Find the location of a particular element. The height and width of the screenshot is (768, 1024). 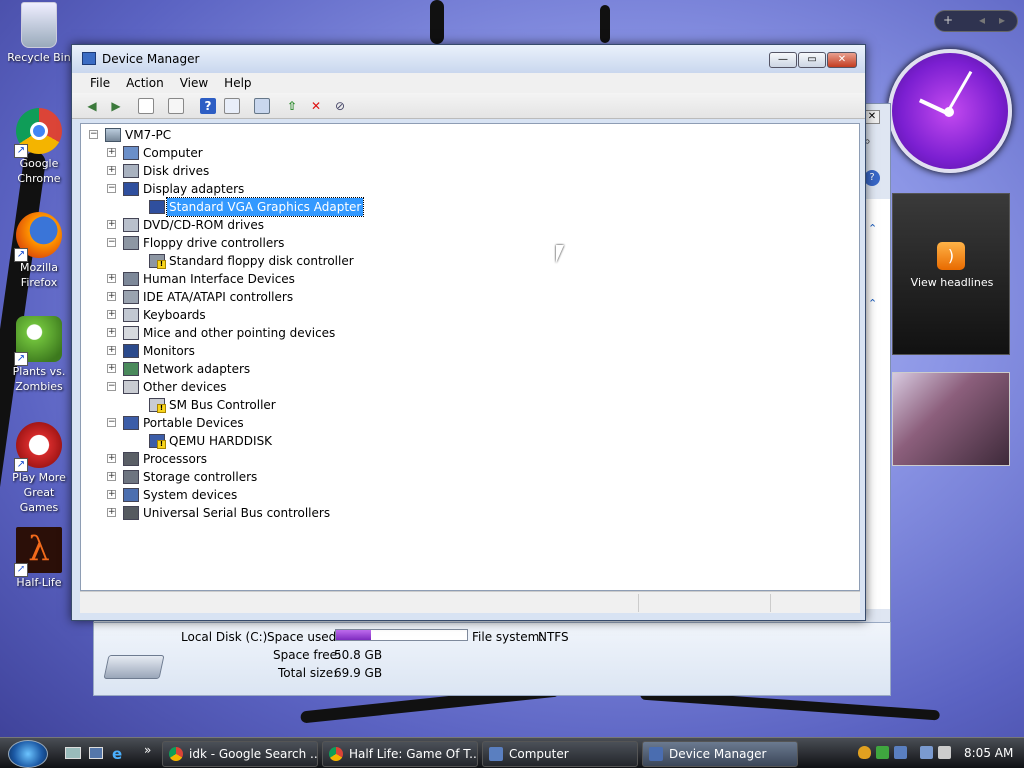

task-label: Device Manager is located at coordinates (718, 754).